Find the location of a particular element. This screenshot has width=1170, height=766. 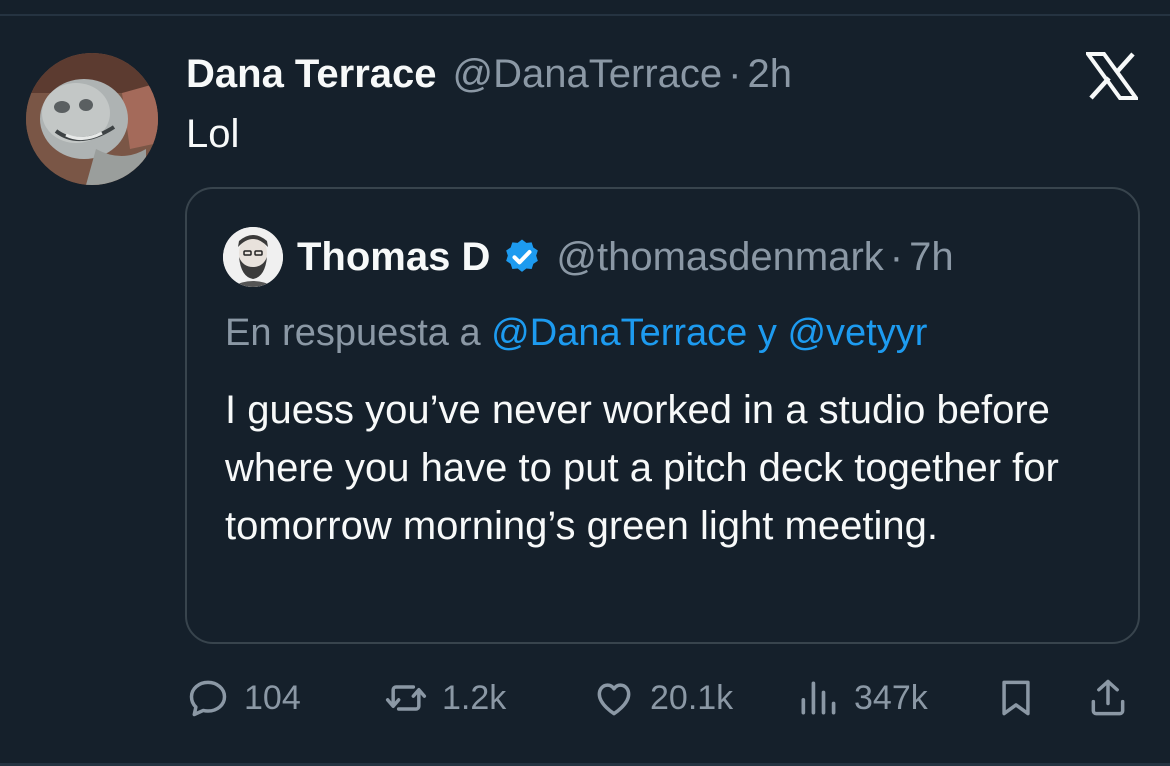

repost-button: 1.2k is located at coordinates (445, 698).